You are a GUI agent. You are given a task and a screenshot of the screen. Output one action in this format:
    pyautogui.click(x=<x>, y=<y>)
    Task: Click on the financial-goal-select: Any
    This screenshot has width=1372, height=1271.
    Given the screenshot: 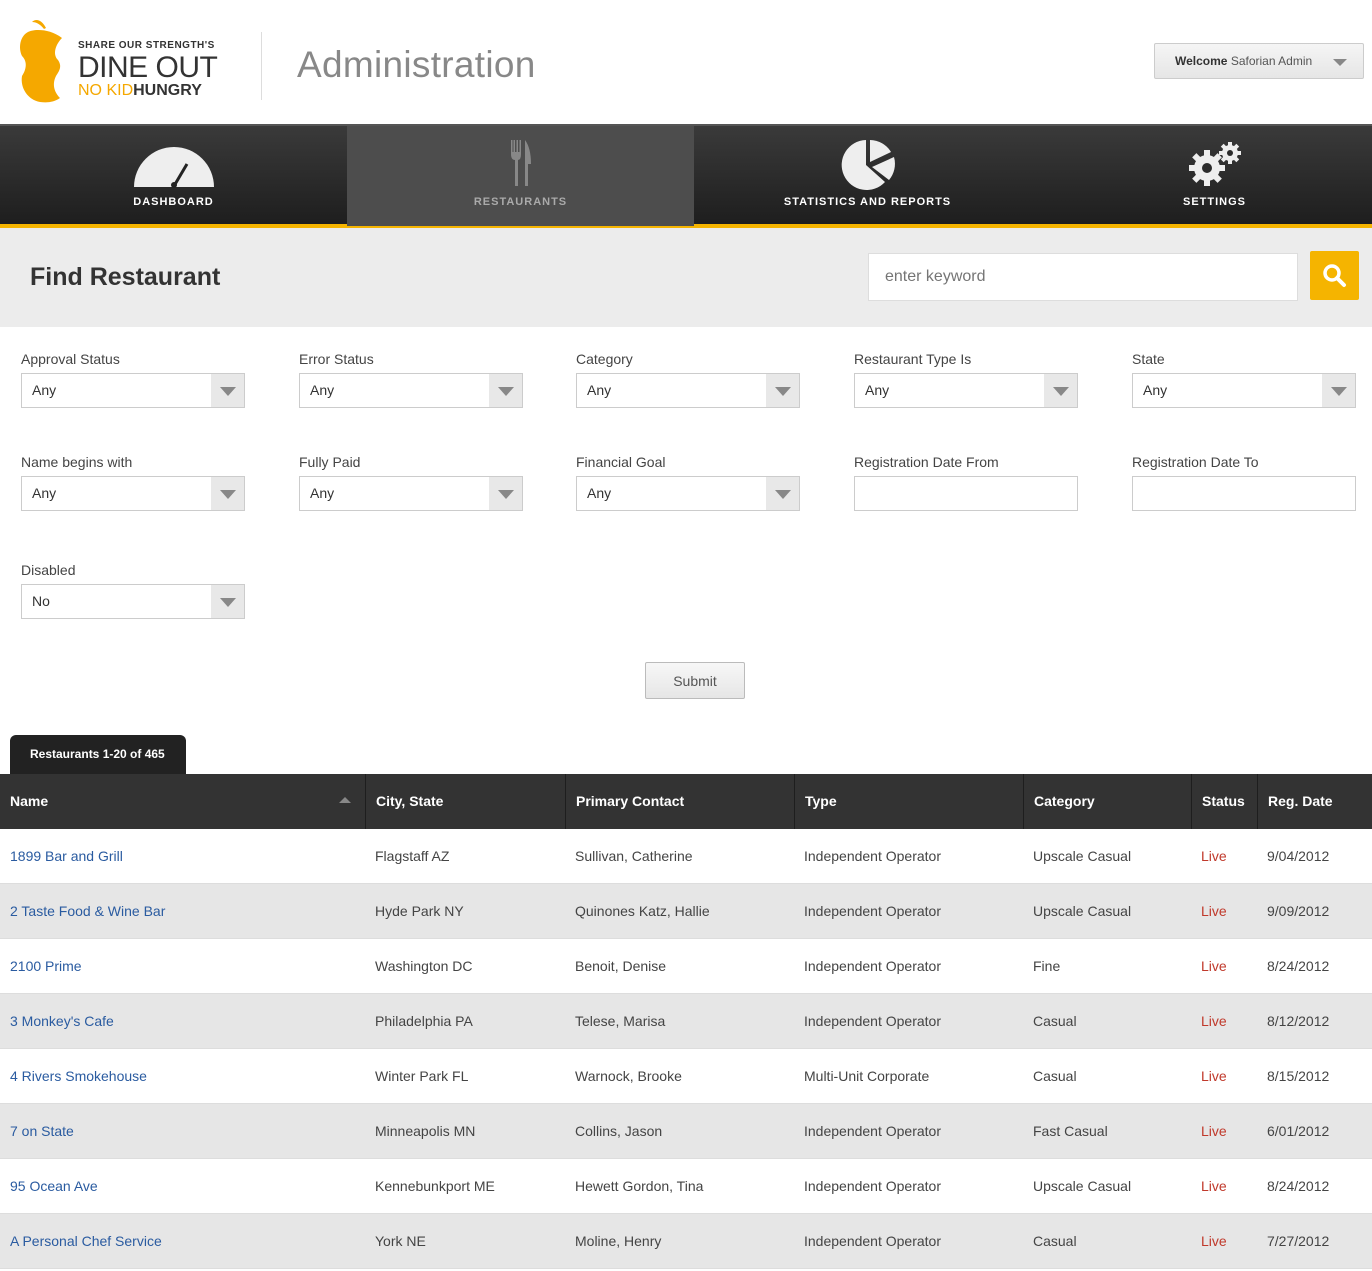 What is the action you would take?
    pyautogui.click(x=688, y=493)
    